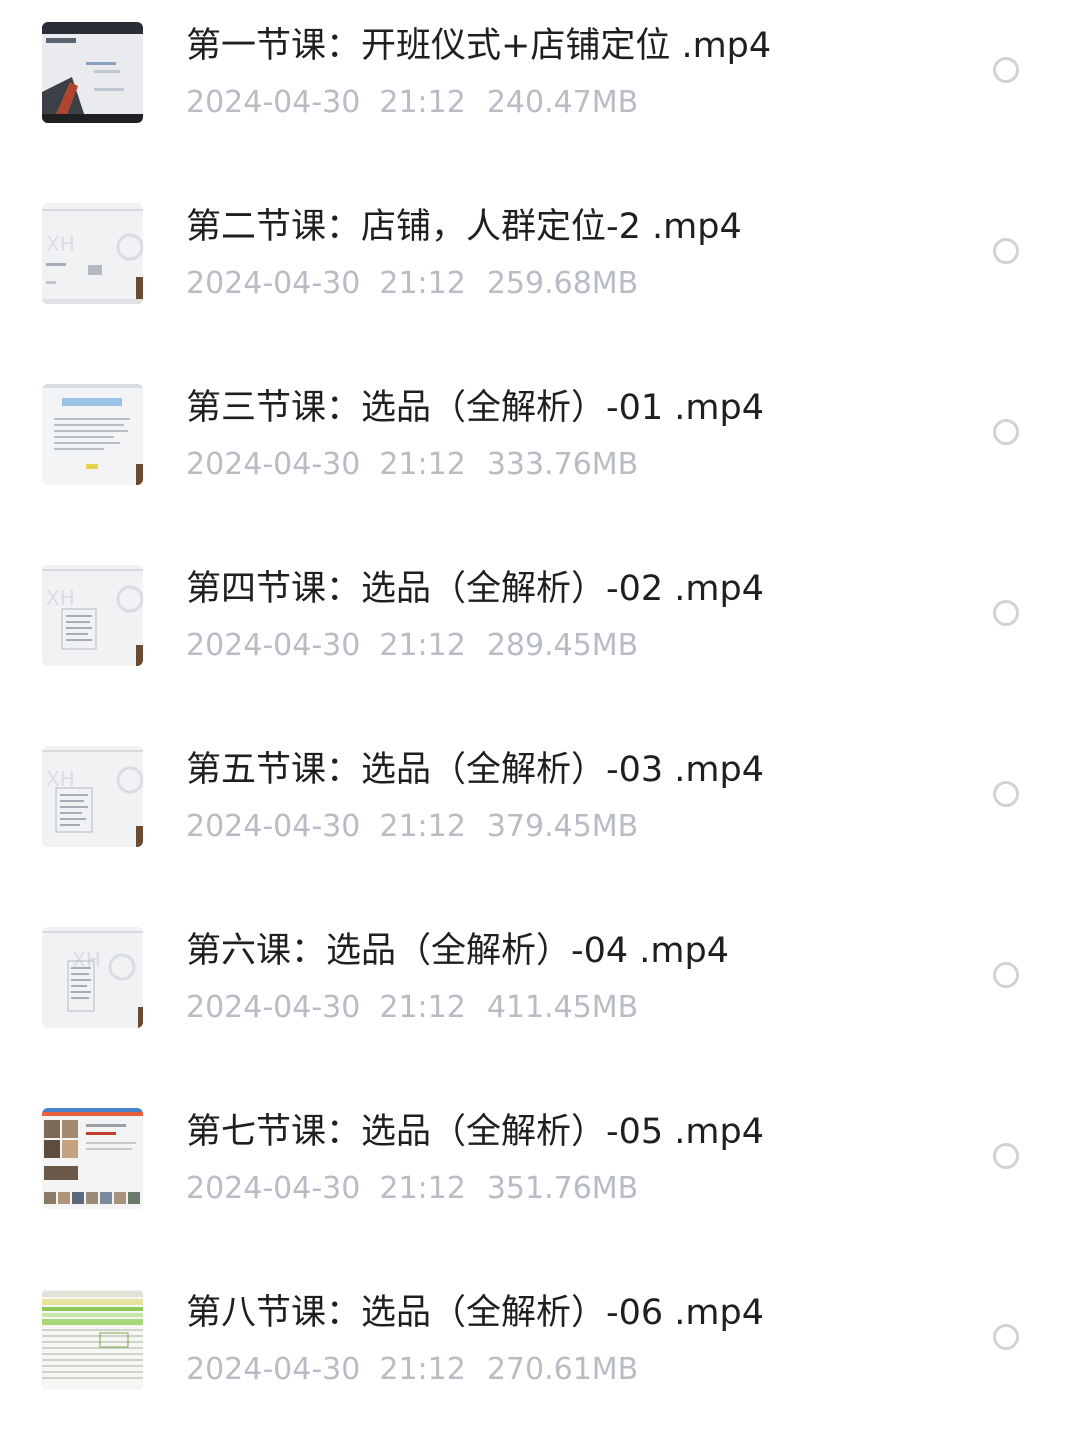 This screenshot has height=1448, width=1080. Describe the element at coordinates (475, 589) in the screenshot. I see `file-title: 第四节课：选品（全解析）-02 .mp4` at that location.